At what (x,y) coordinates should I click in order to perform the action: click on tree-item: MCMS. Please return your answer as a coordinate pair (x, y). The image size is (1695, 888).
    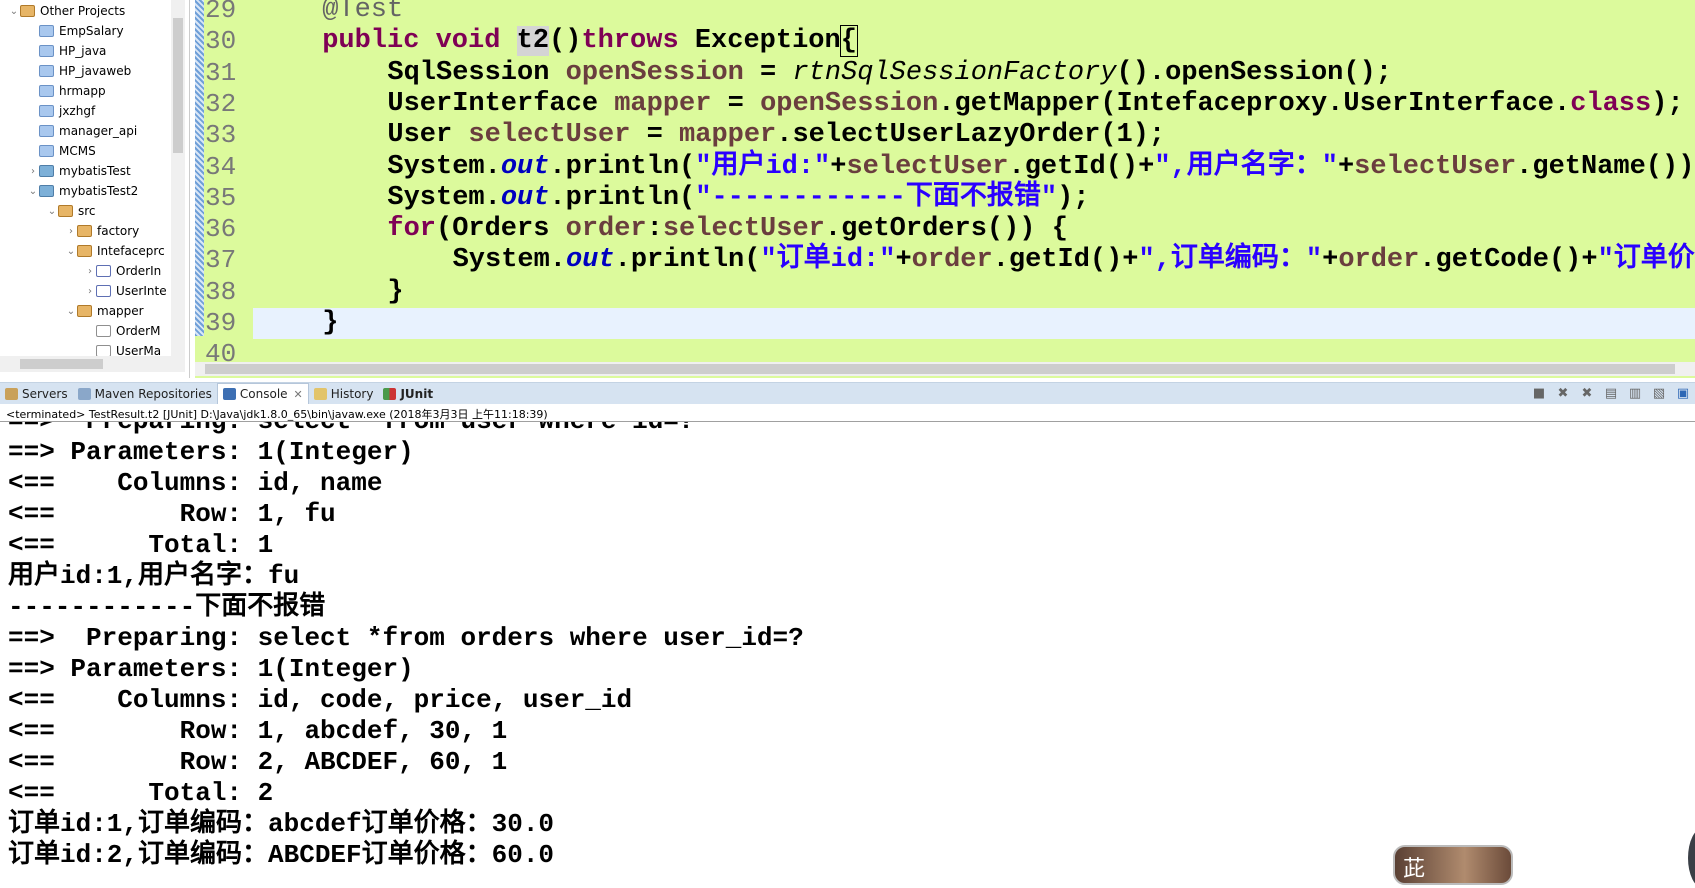
    Looking at the image, I should click on (61, 151).